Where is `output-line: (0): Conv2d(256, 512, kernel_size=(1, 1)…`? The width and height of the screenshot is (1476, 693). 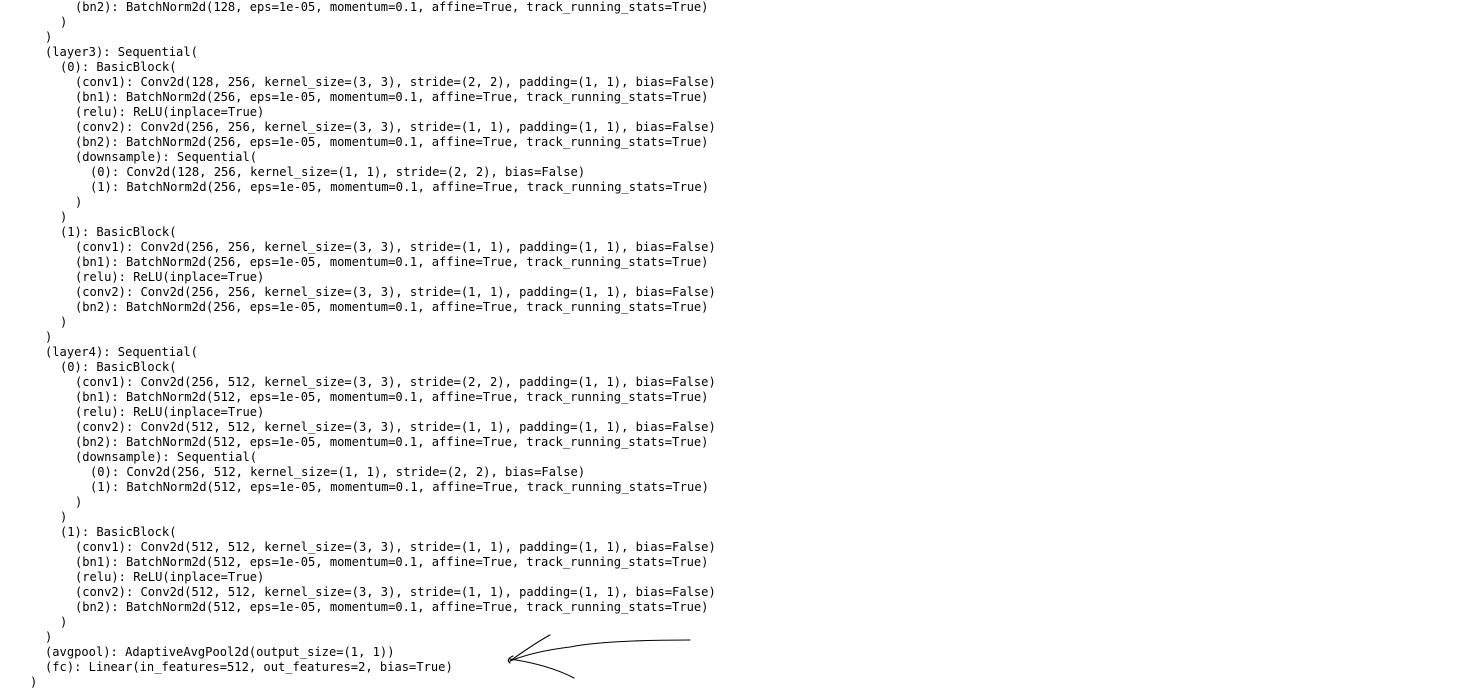
output-line: (0): Conv2d(256, 512, kernel_size=(1, 1)… is located at coordinates (338, 472).